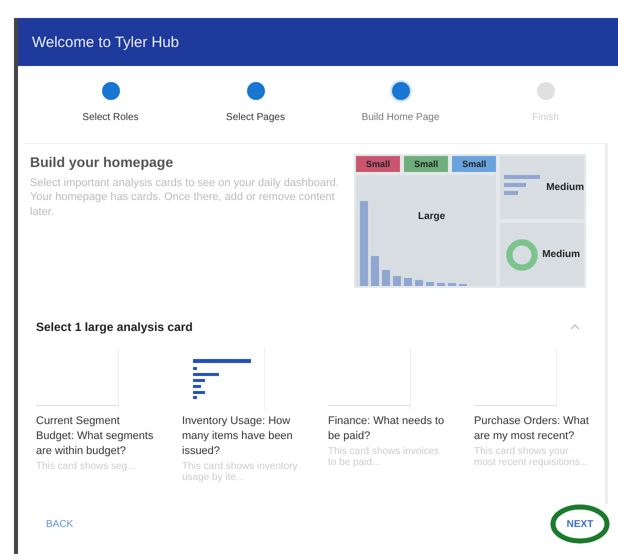  Describe the element at coordinates (106, 42) in the screenshot. I see `dialog-title: Welcome to Tyler Hub` at that location.